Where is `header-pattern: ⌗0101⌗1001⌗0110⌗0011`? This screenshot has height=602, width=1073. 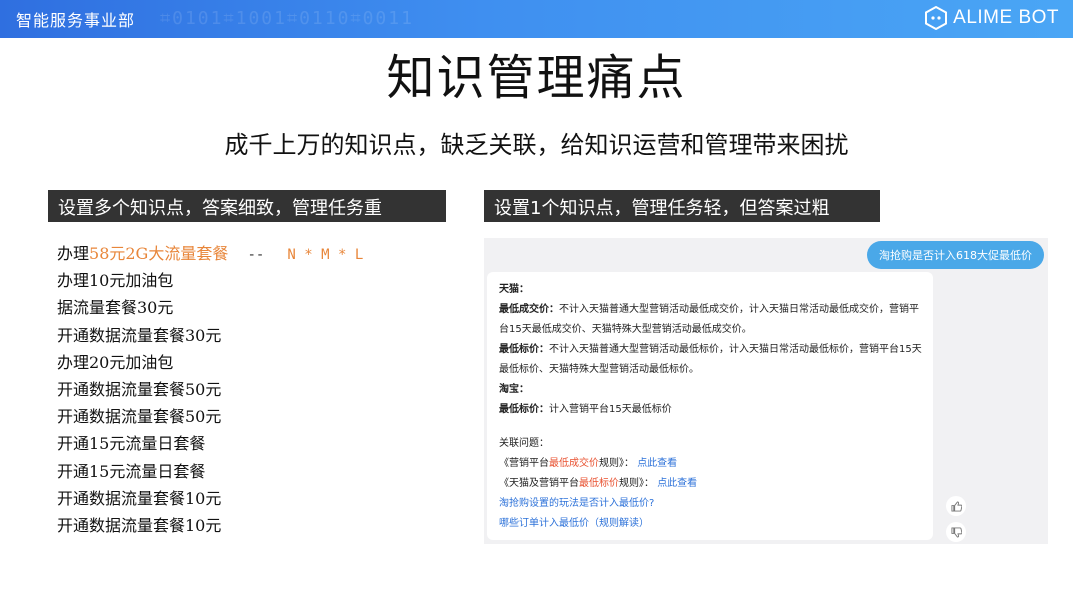
header-pattern: ⌗0101⌗1001⌗0110⌗0011 is located at coordinates (287, 18).